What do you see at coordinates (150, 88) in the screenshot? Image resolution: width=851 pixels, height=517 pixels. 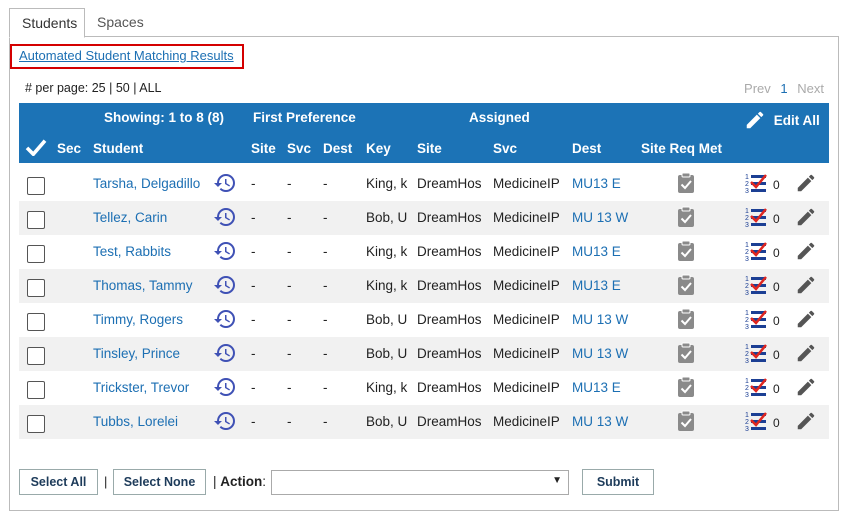 I see `per-page-all: ALL` at bounding box center [150, 88].